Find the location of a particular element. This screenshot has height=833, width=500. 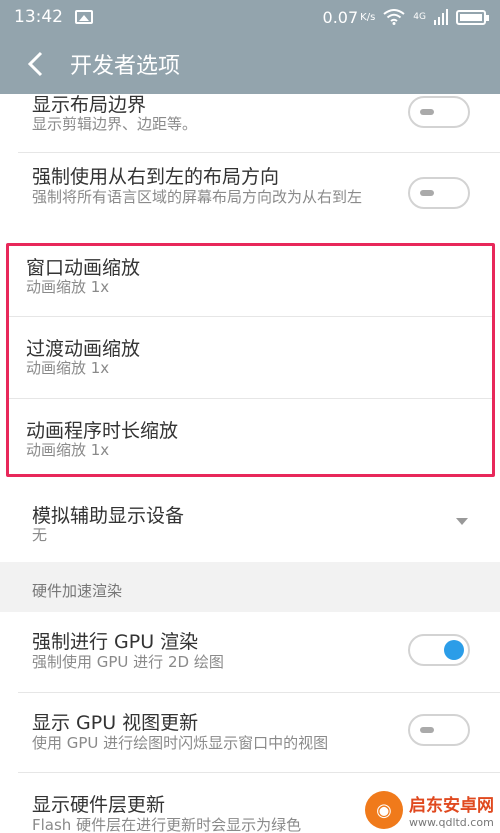

setting-subtitle: Flash 硬件层在进行更新时会显示为绿色 is located at coordinates (167, 824).